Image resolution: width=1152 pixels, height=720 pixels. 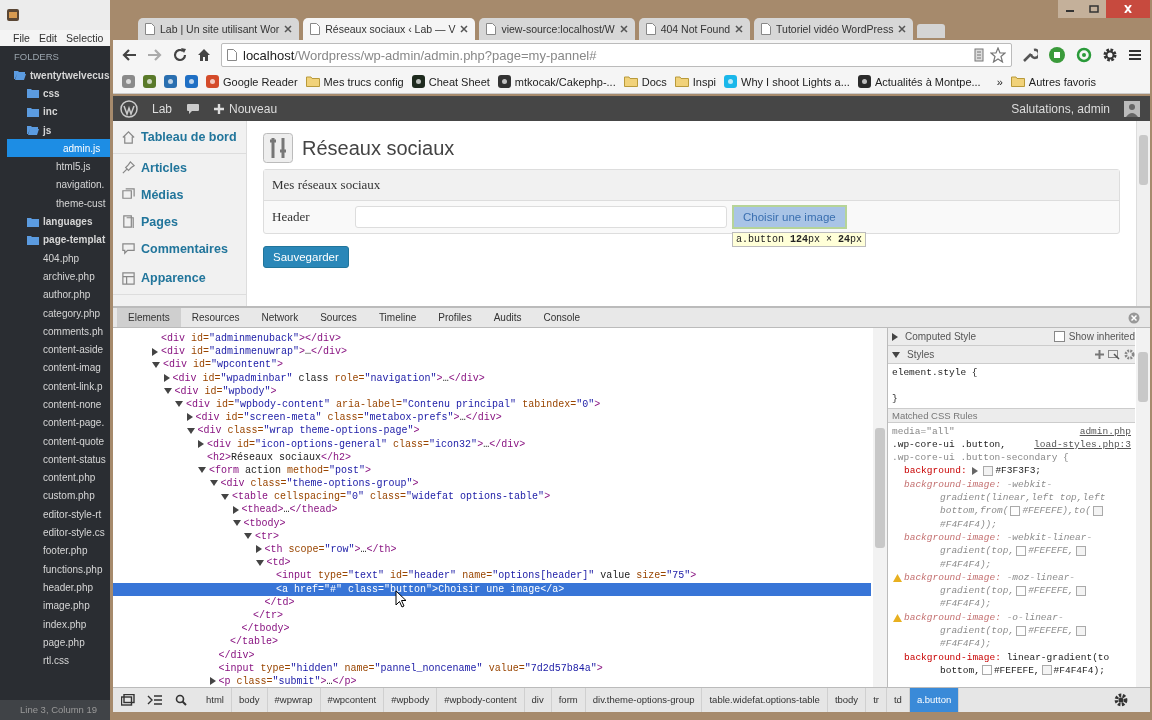 I want to click on bookmark: Docs, so click(x=645, y=81).